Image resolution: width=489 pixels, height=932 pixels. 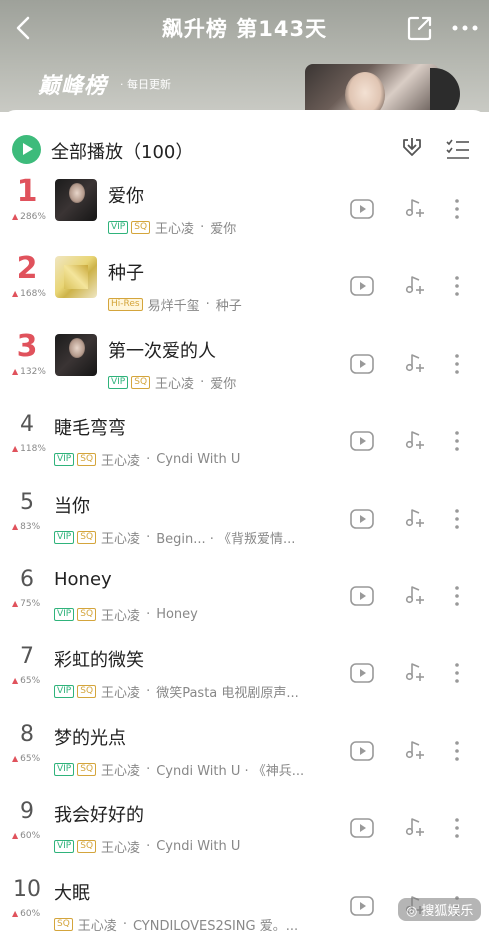 I want to click on trend-indicator: ▲ 168%, so click(x=29, y=294).